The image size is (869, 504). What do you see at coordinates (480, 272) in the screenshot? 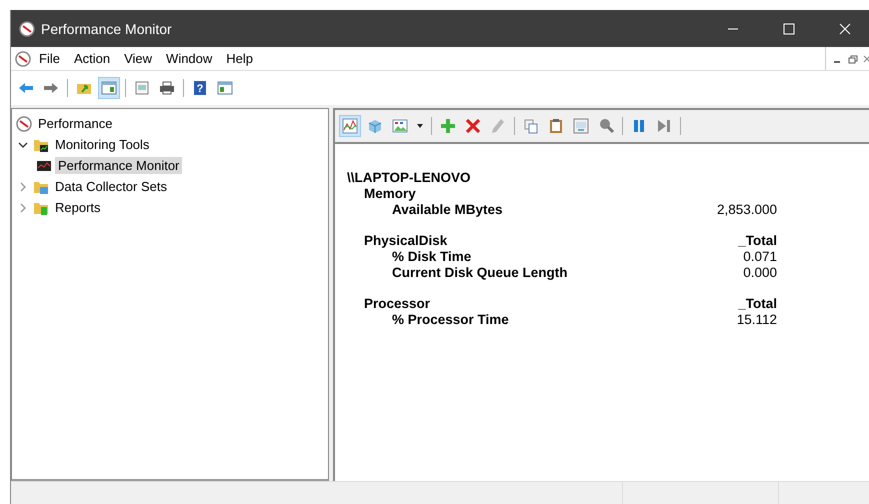
I see `counter-name: Current Disk Queue Length` at bounding box center [480, 272].